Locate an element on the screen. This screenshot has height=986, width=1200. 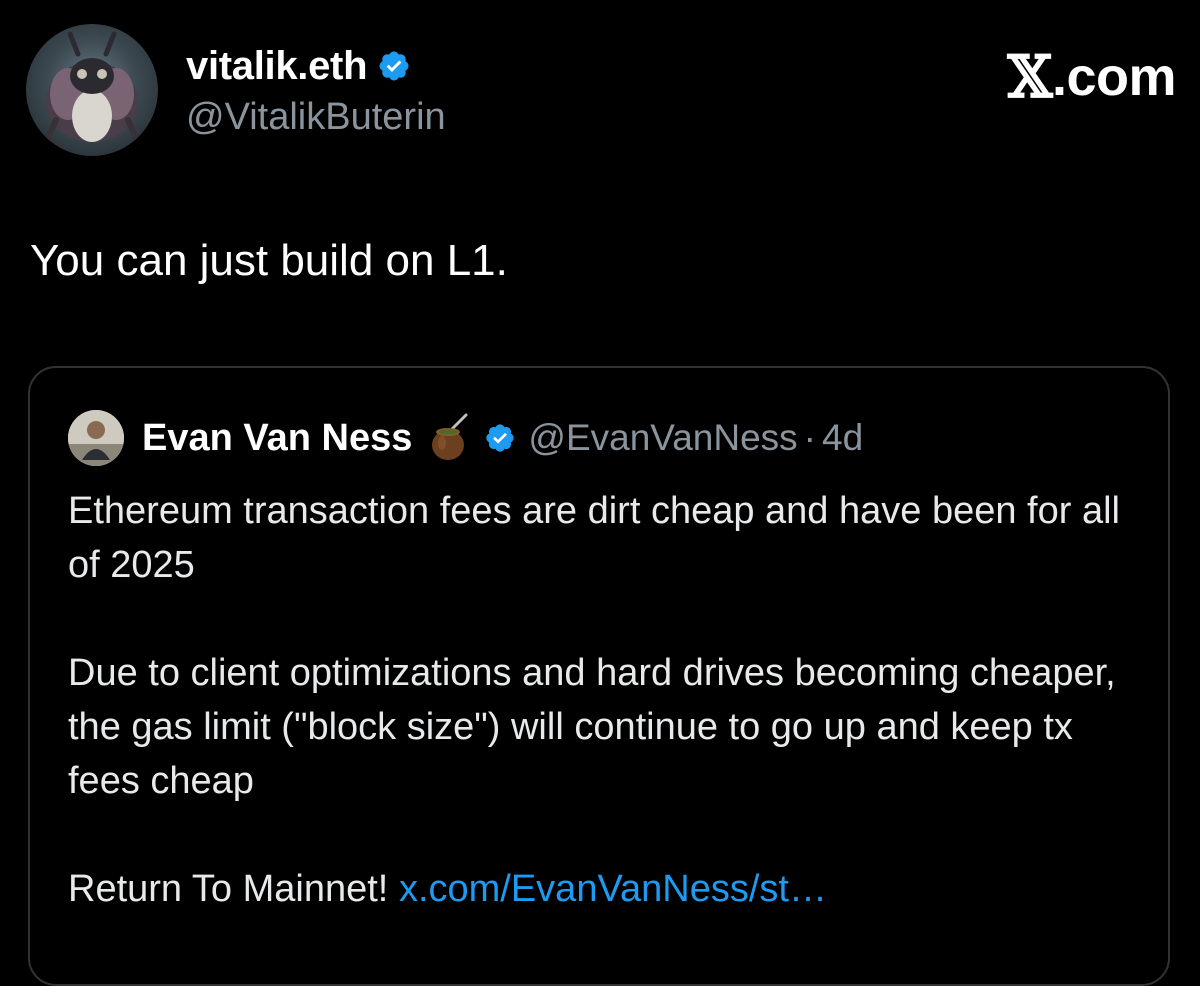
quoted-timestamp: 4d is located at coordinates (842, 438).